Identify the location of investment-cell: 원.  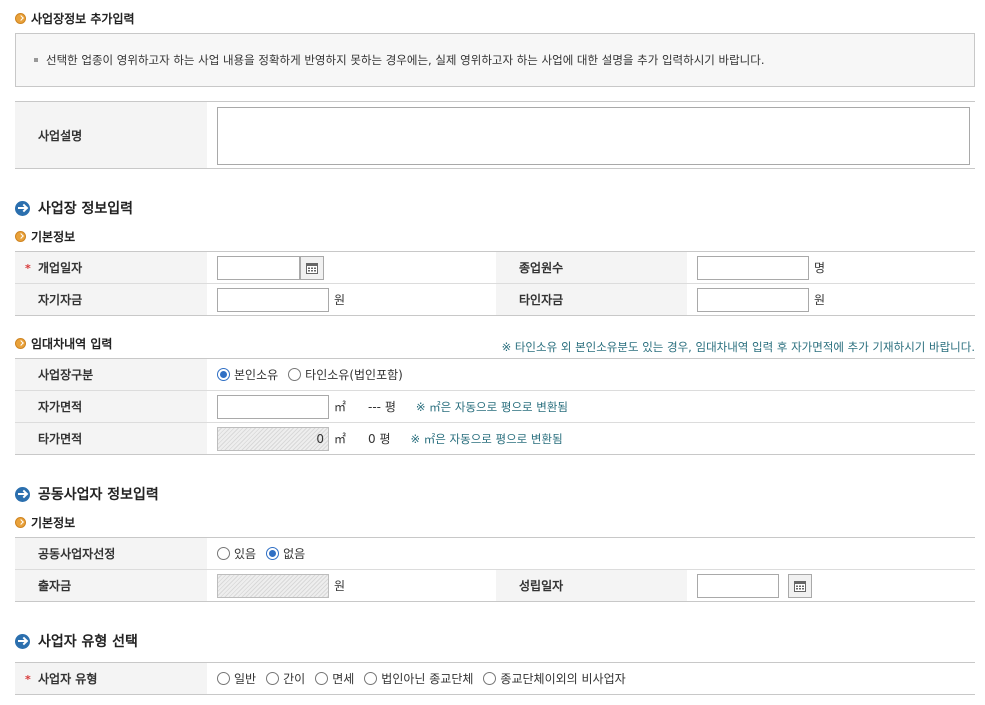
(281, 585).